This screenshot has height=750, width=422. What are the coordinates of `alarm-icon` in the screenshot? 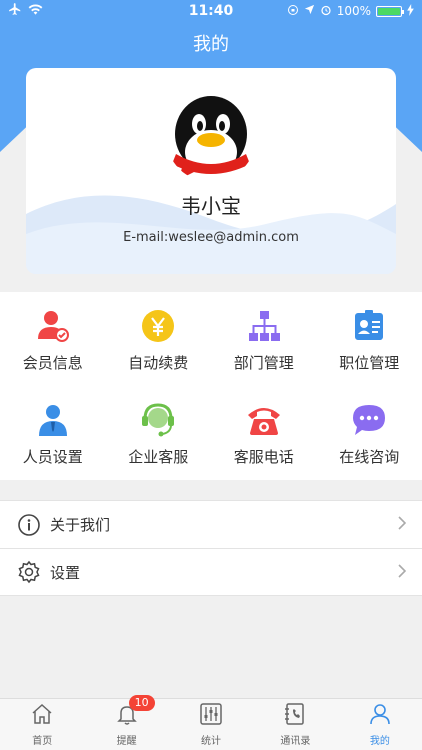 It's located at (326, 11).